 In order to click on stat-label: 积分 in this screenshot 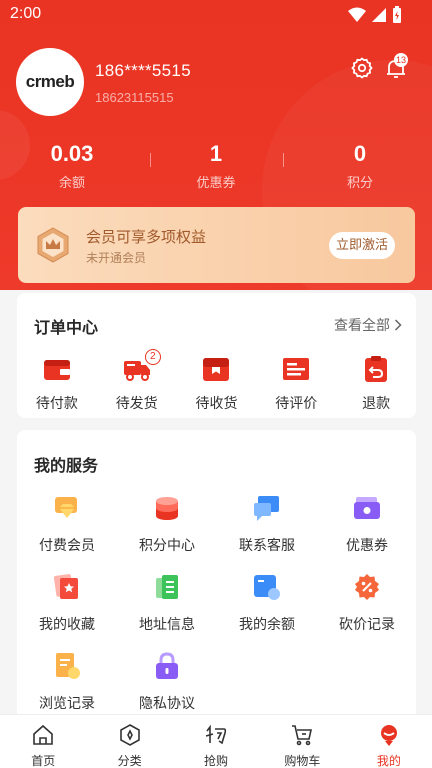, I will do `click(359, 183)`.